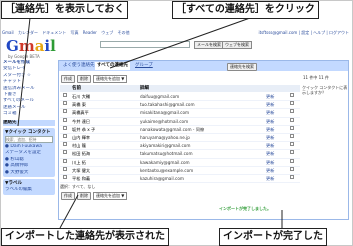 The height and width of the screenshot is (246, 353). Describe the element at coordinates (273, 237) in the screenshot. I see `callout-import-complete: インポートが完了した` at that location.